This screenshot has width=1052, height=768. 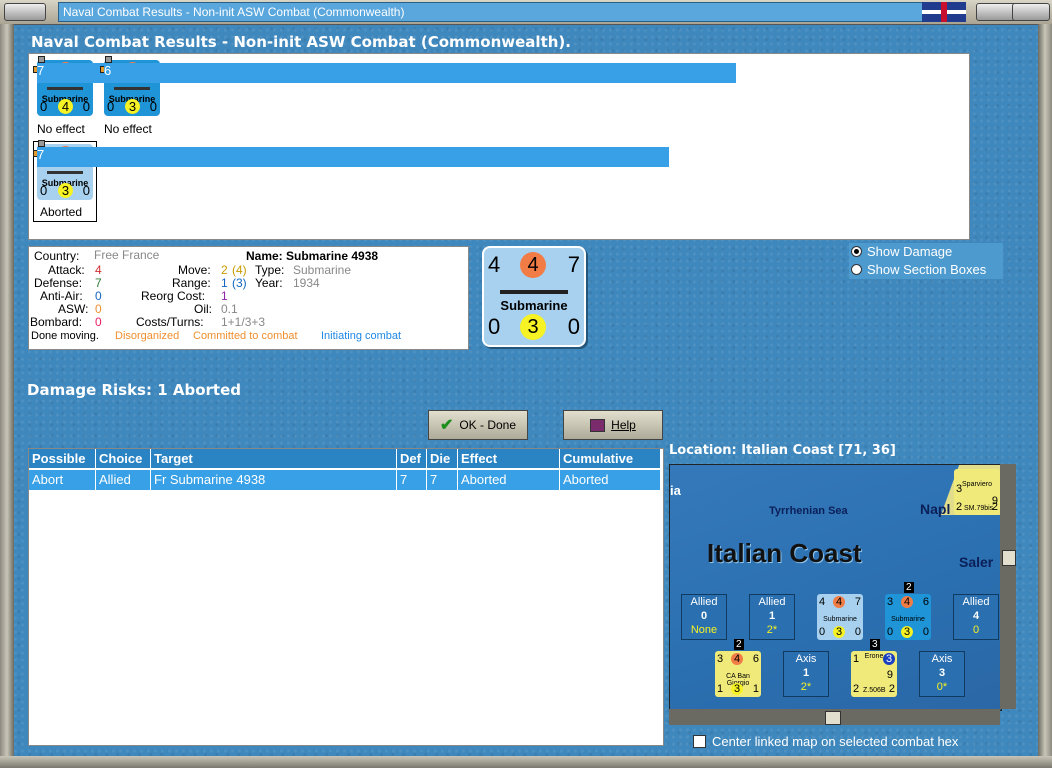 I want to click on box-sub: 0, so click(x=976, y=630).